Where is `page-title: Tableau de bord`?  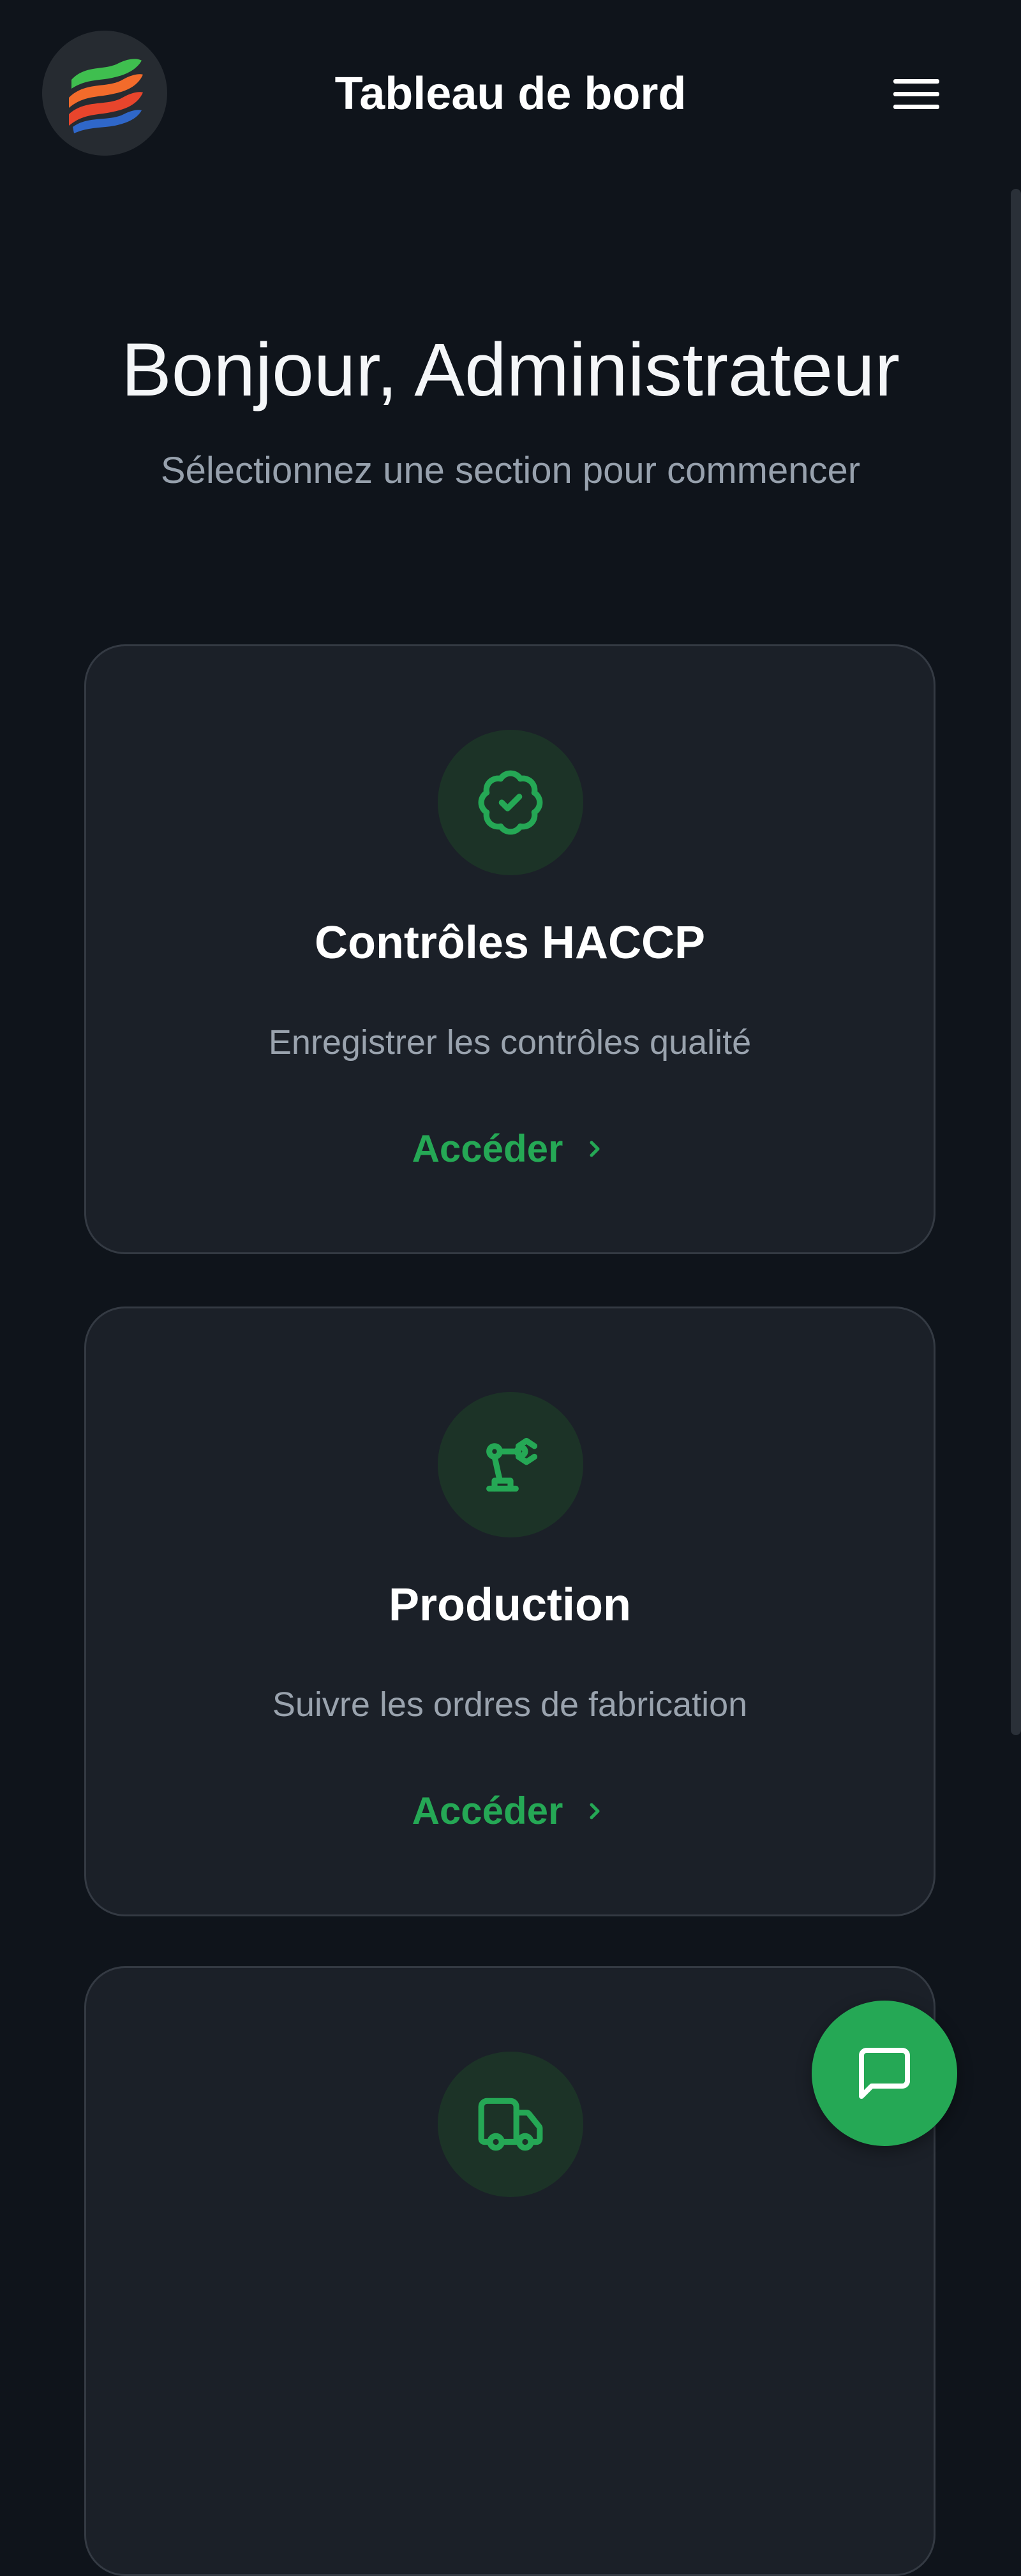
page-title: Tableau de bord is located at coordinates (511, 93).